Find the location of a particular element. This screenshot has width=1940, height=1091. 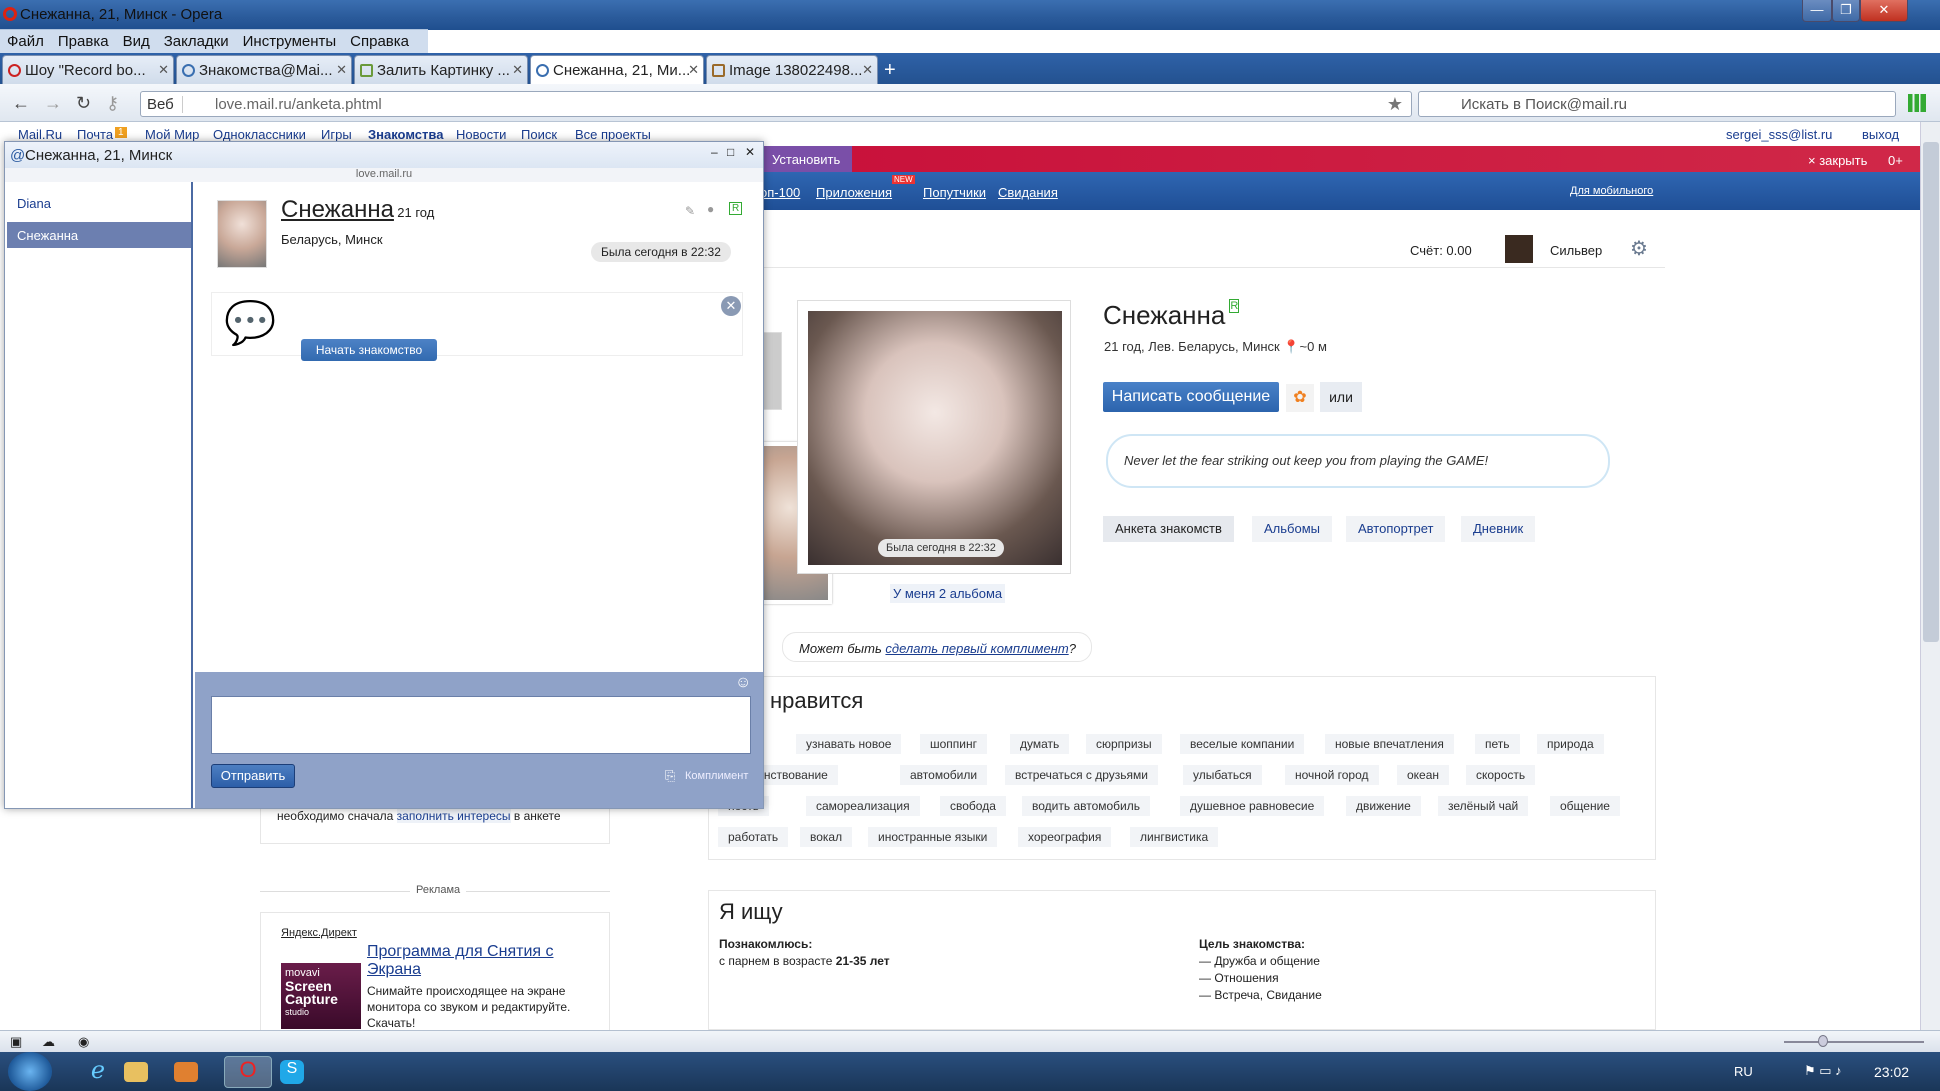

chat-mic-icon: ✎ is located at coordinates (690, 211).